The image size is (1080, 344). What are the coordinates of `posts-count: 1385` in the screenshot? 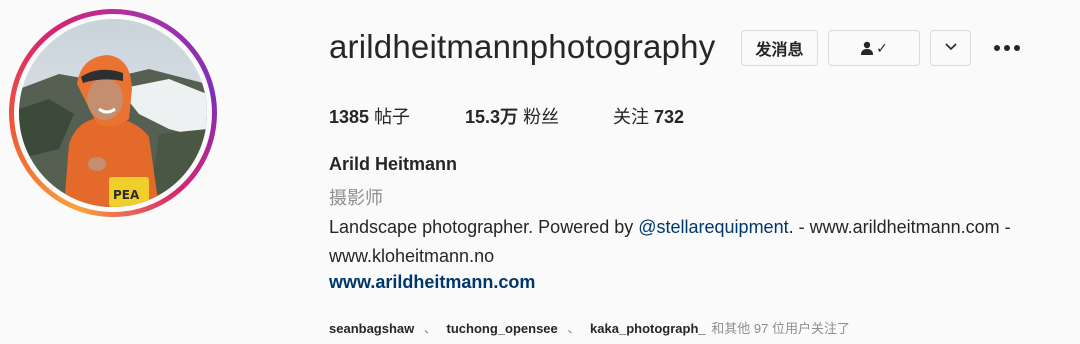 It's located at (349, 117).